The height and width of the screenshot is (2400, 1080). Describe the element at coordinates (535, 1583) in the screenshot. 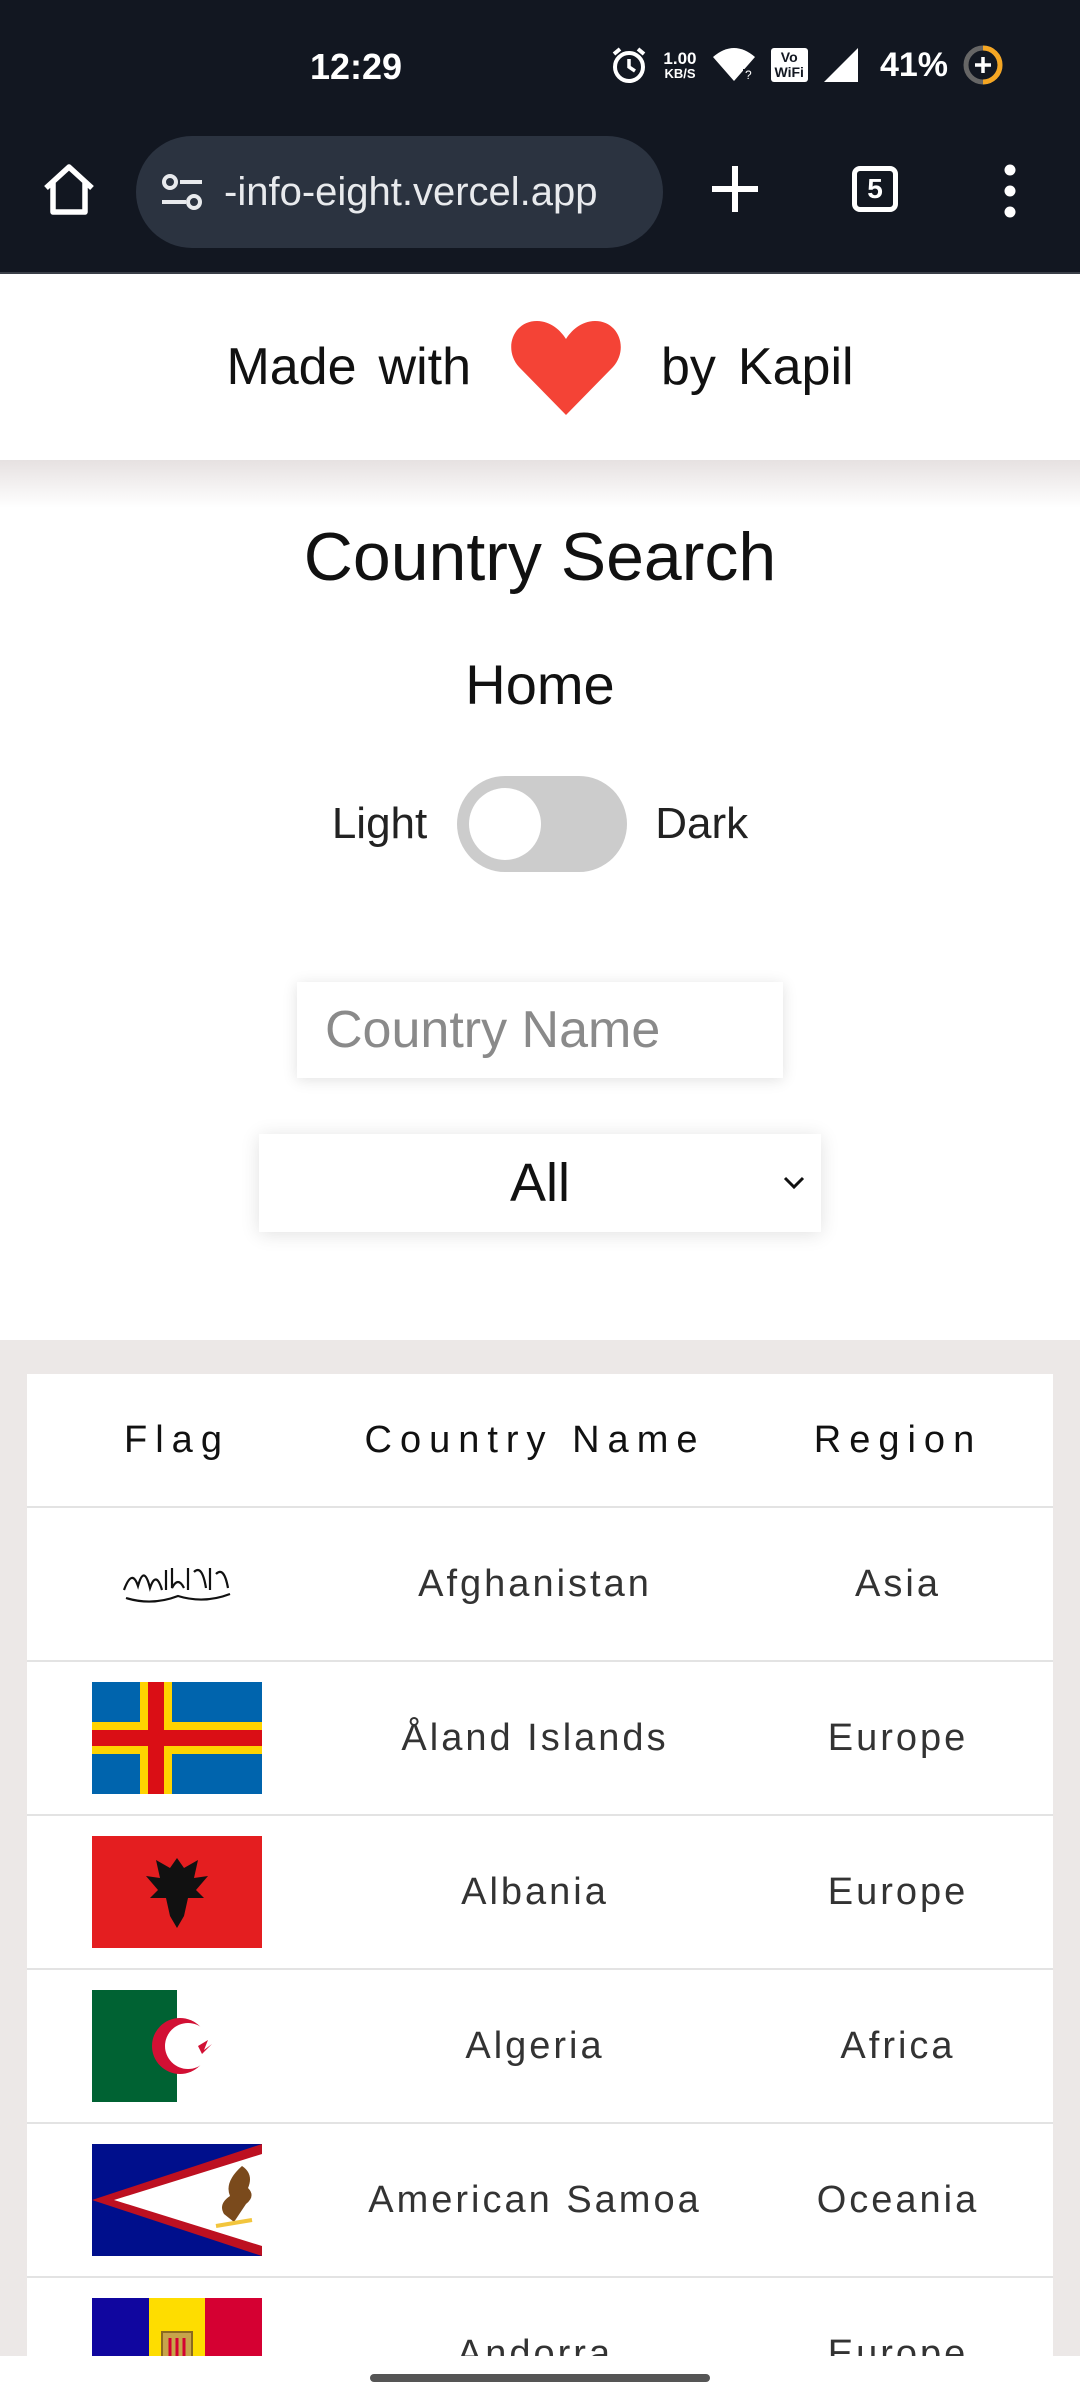

I see `country-name: Afghanistan` at that location.